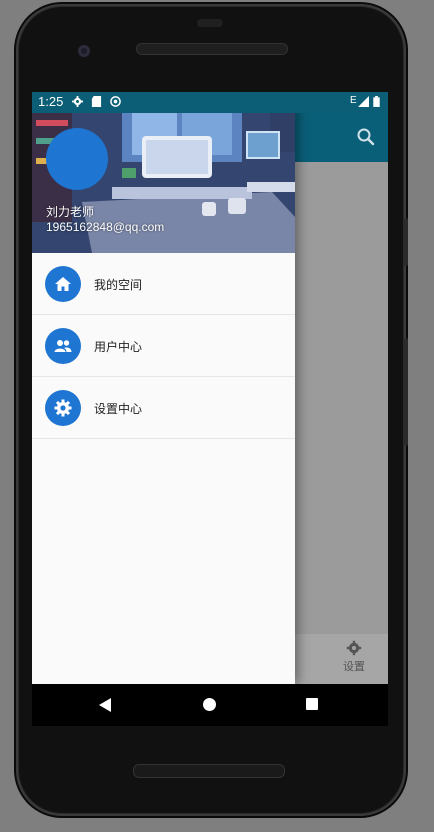 The width and height of the screenshot is (434, 832). I want to click on drawer-item-label: 设置中心, so click(118, 409).